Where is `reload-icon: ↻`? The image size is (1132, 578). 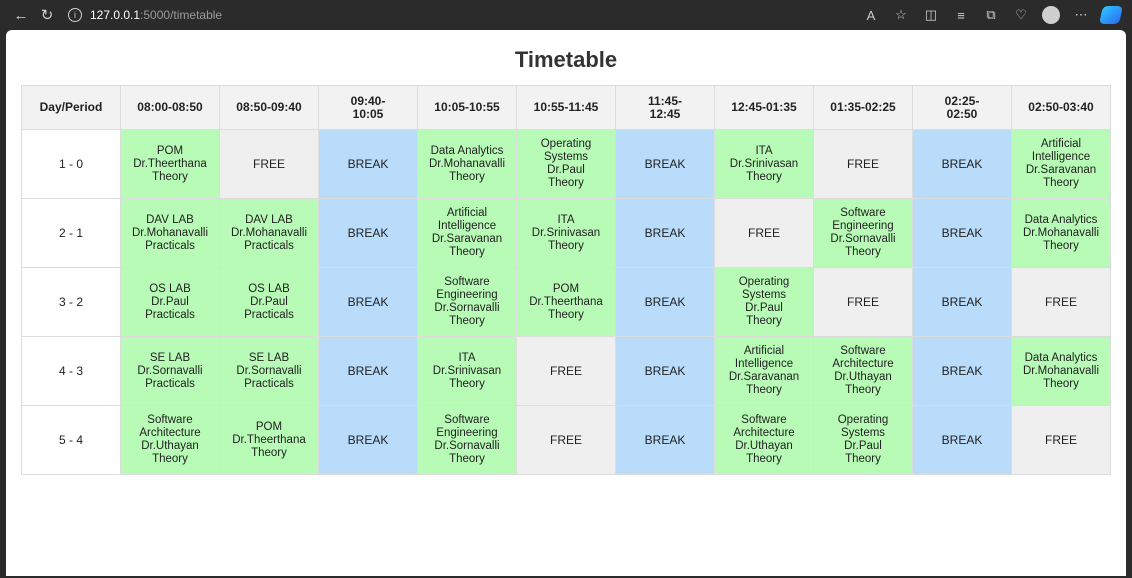
reload-icon: ↻ is located at coordinates (47, 15).